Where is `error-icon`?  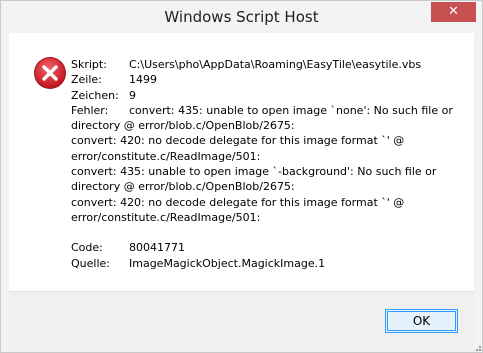
error-icon is located at coordinates (50, 73).